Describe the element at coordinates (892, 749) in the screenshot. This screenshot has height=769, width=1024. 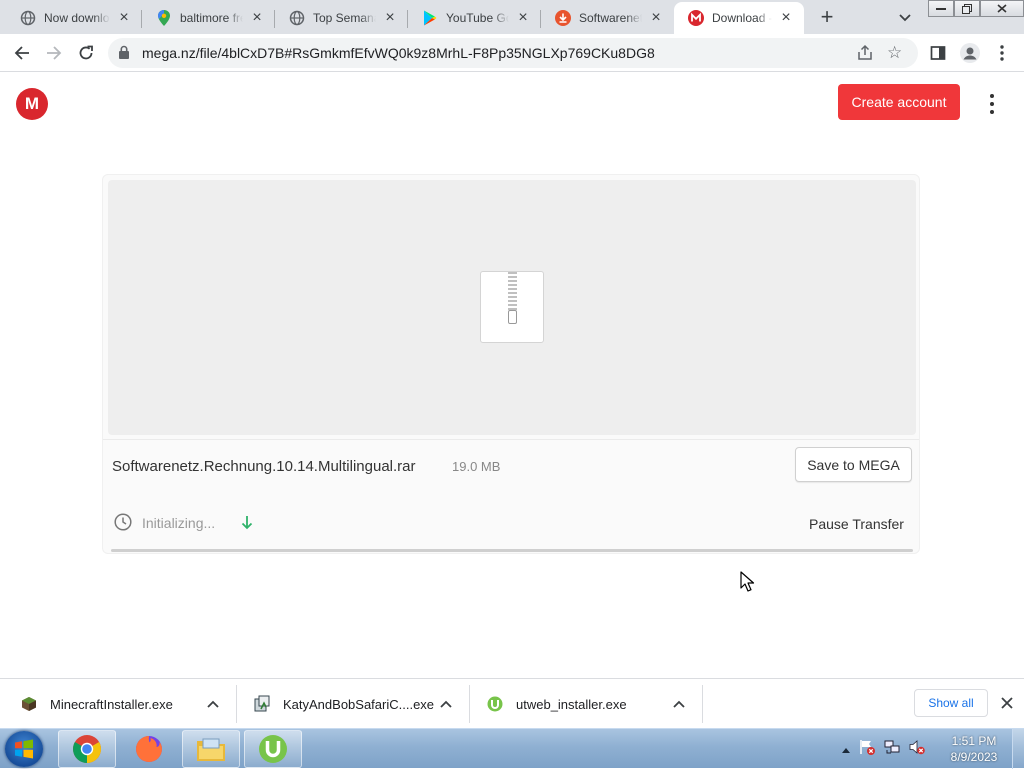
I see `network-icon` at that location.